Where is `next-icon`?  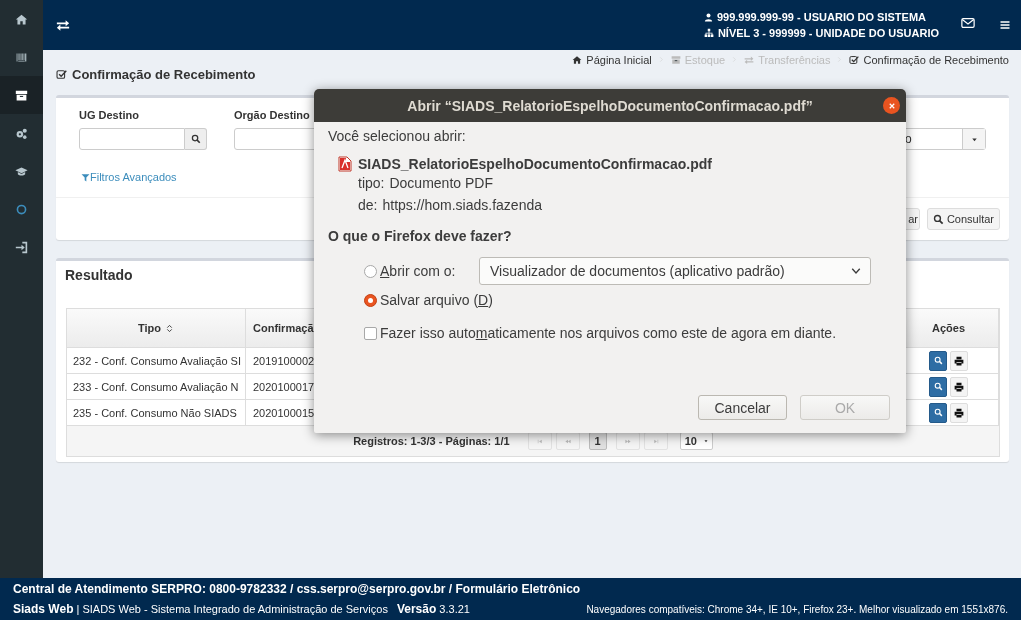 next-icon is located at coordinates (627, 441).